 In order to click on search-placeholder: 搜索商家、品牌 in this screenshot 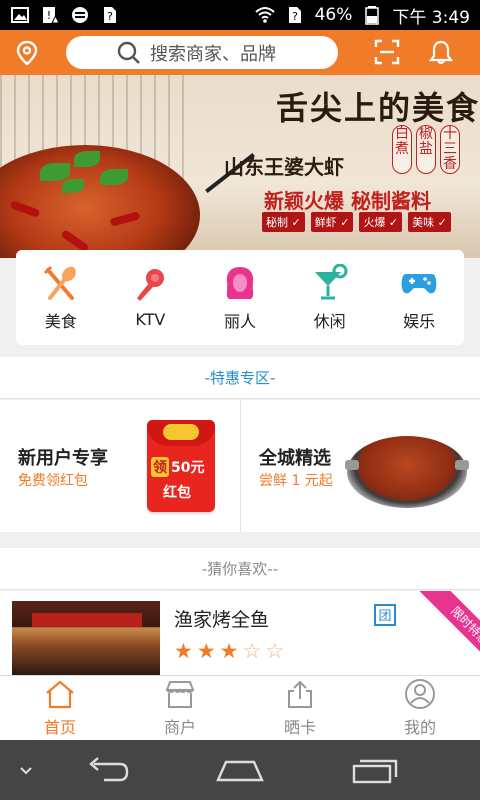, I will do `click(213, 54)`.